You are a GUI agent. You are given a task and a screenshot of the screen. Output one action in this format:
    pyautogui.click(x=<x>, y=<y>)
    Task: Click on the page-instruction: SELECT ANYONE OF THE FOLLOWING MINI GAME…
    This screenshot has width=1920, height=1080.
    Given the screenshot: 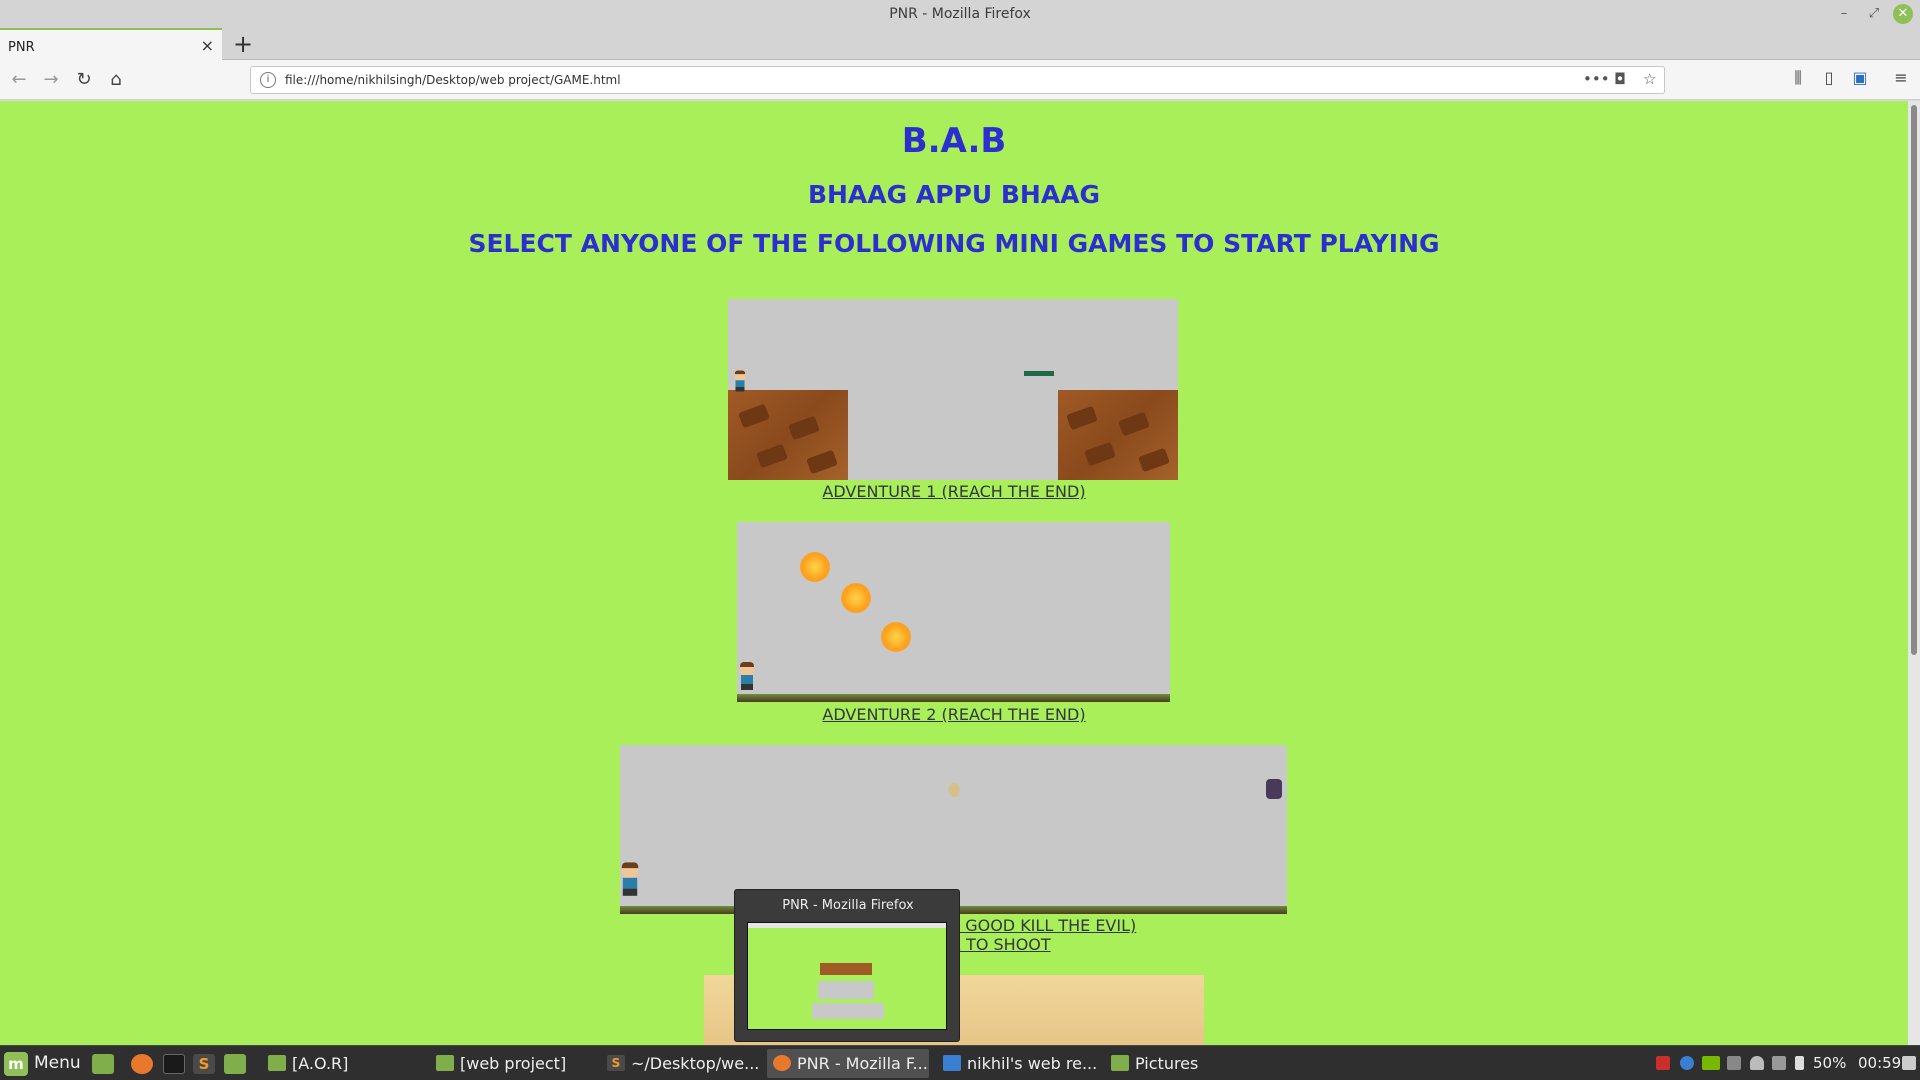 What is the action you would take?
    pyautogui.click(x=954, y=243)
    